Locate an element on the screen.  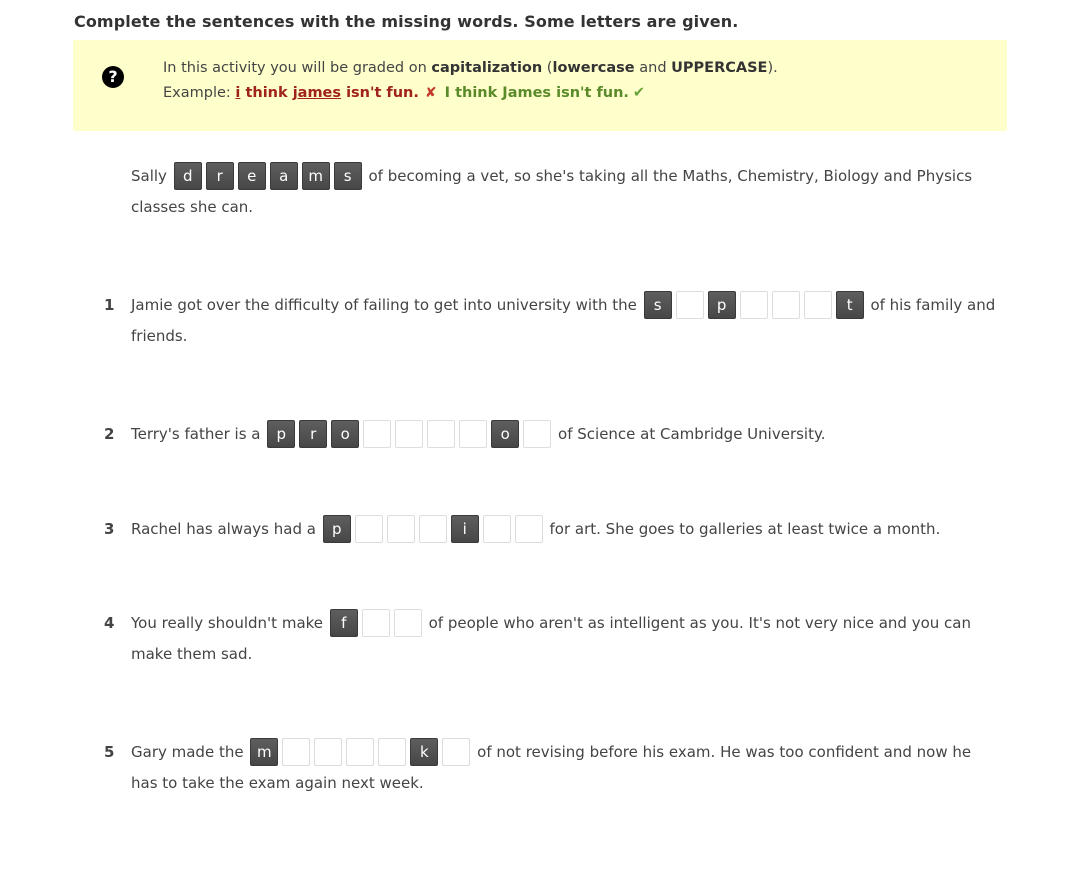
given-letter-box: i is located at coordinates (464, 528).